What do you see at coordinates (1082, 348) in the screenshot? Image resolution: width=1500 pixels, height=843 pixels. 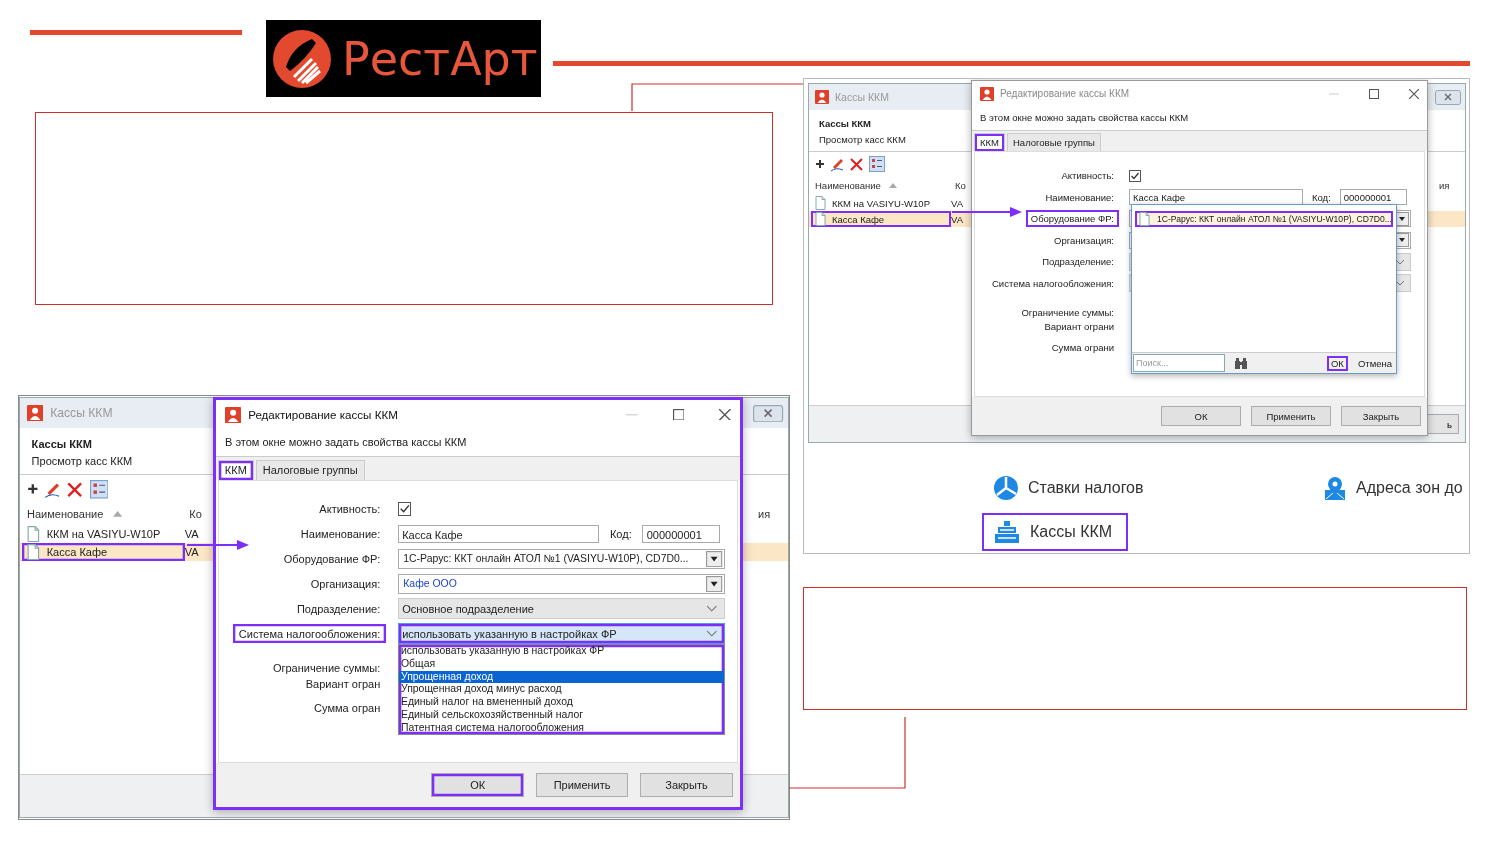 I see `field-label: Сумма ограни` at bounding box center [1082, 348].